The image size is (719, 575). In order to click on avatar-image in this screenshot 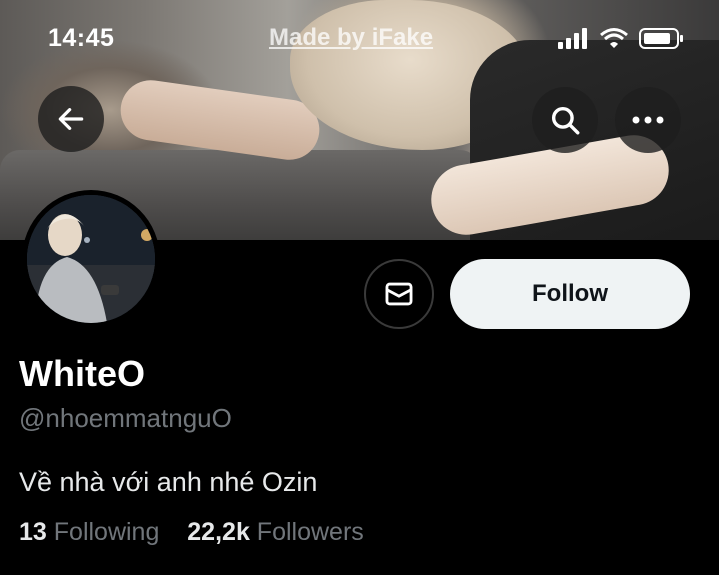, I will do `click(91, 259)`.